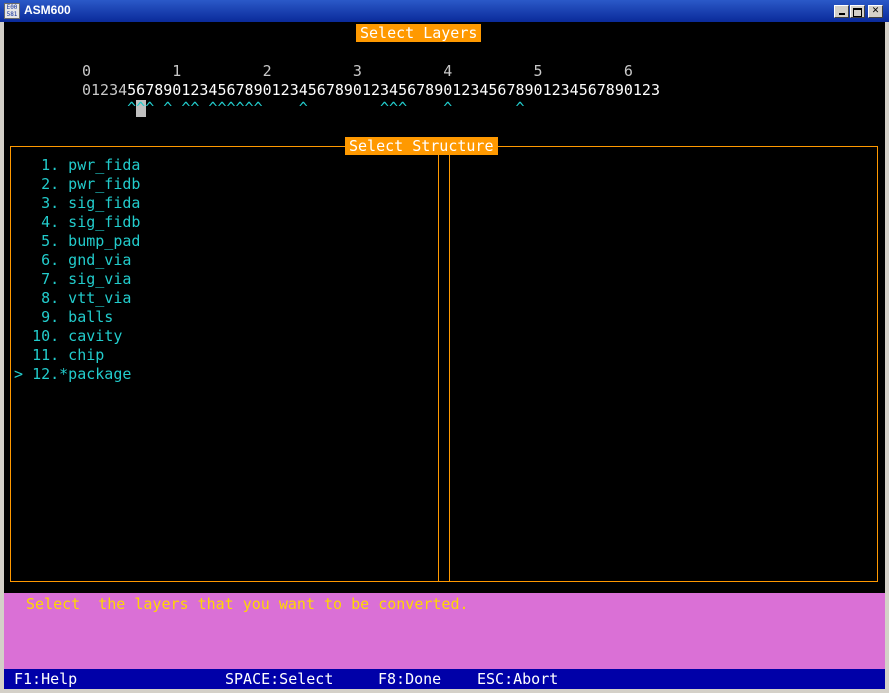  What do you see at coordinates (82, 355) in the screenshot?
I see `structure-item-name: chip` at bounding box center [82, 355].